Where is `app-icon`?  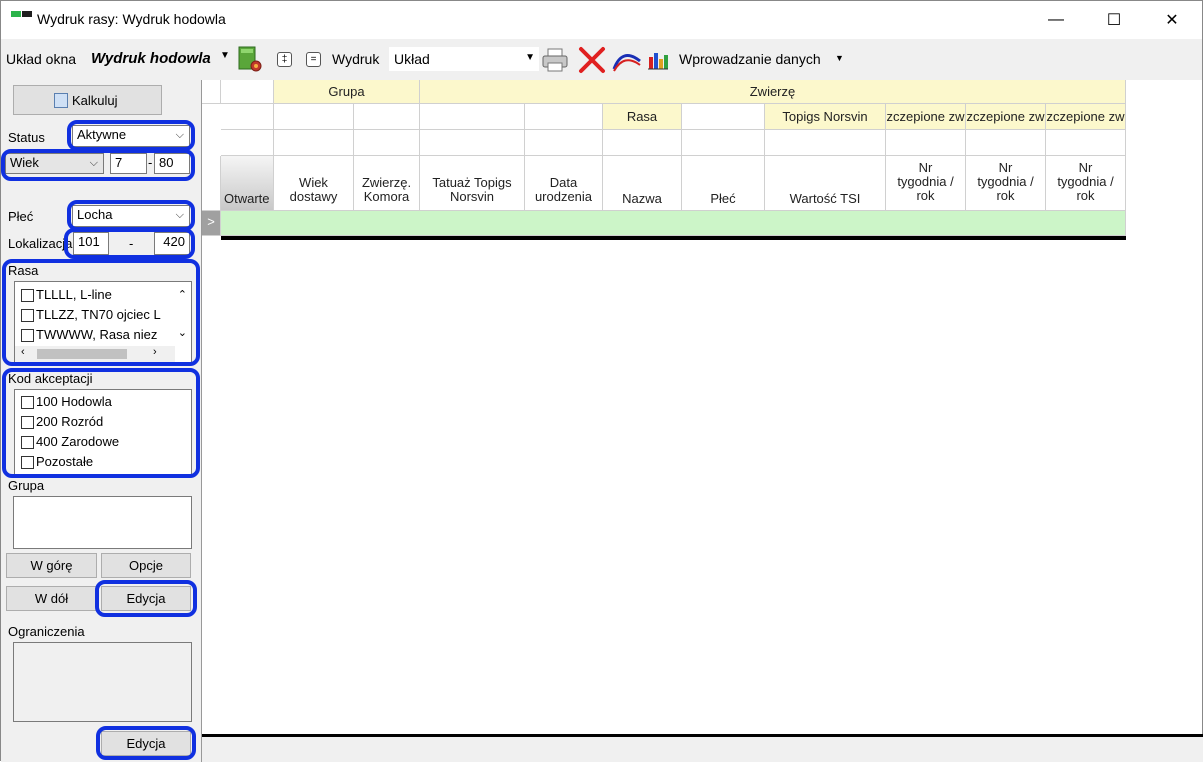
app-icon is located at coordinates (22, 15).